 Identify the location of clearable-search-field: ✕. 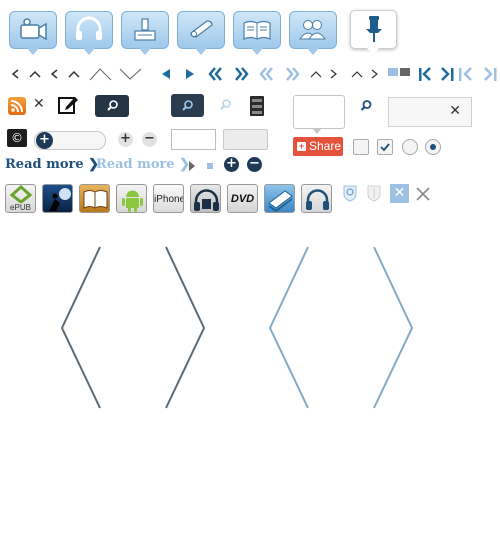
(430, 112).